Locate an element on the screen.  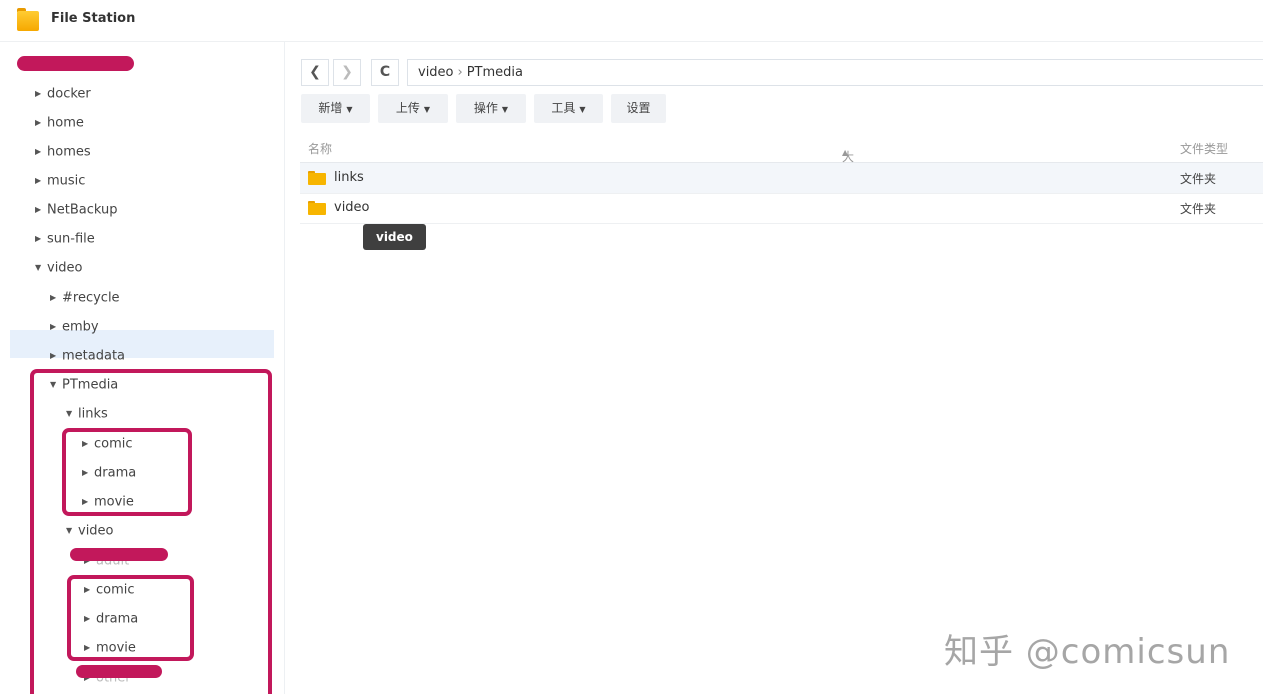
upload-button: 上传 ▼ is located at coordinates (413, 108).